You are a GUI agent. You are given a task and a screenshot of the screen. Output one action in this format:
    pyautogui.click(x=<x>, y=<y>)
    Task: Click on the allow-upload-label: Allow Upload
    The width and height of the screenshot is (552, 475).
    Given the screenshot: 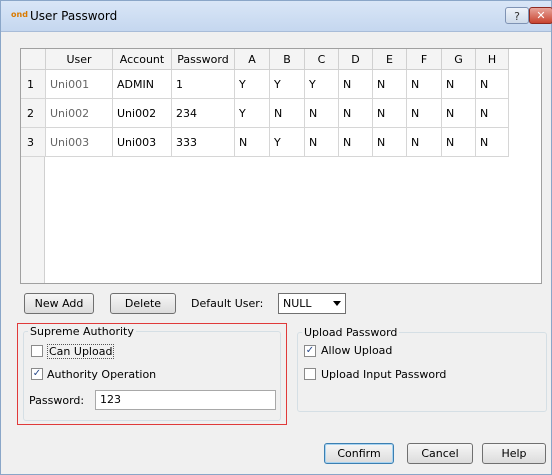 What is the action you would take?
    pyautogui.click(x=356, y=350)
    